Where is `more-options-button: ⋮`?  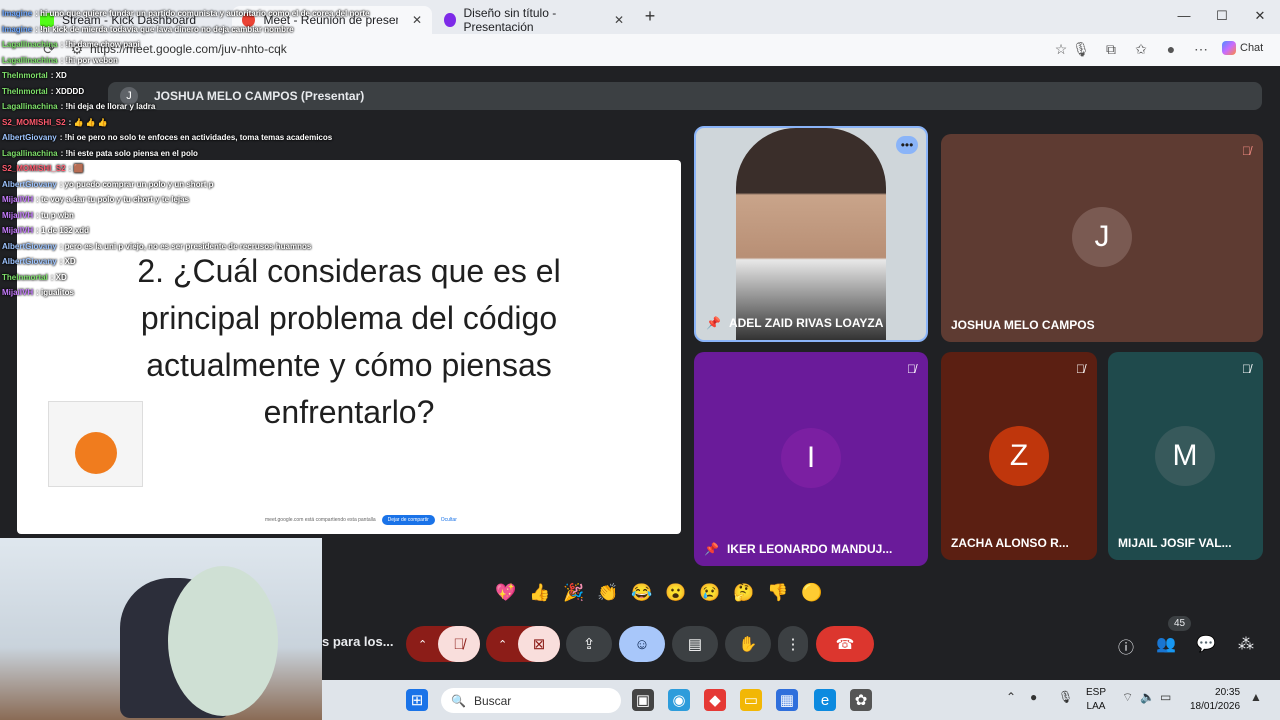 more-options-button: ⋮ is located at coordinates (793, 644).